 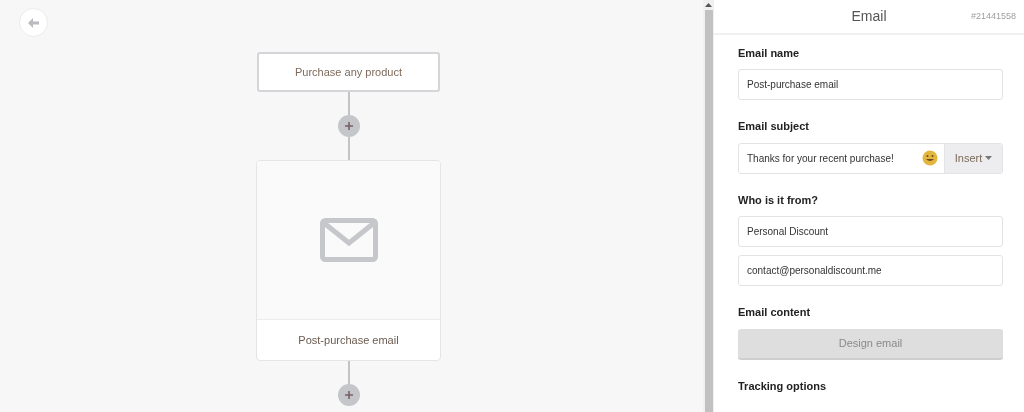 I want to click on scrollbar, so click(x=708, y=206).